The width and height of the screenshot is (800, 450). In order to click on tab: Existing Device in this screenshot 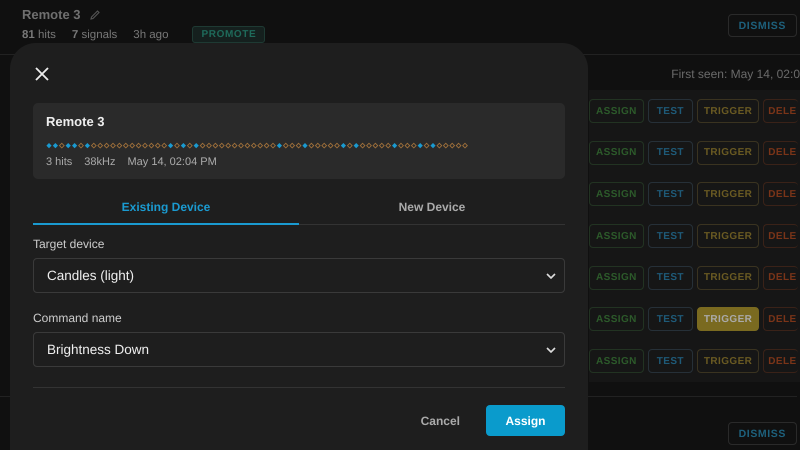, I will do `click(166, 208)`.